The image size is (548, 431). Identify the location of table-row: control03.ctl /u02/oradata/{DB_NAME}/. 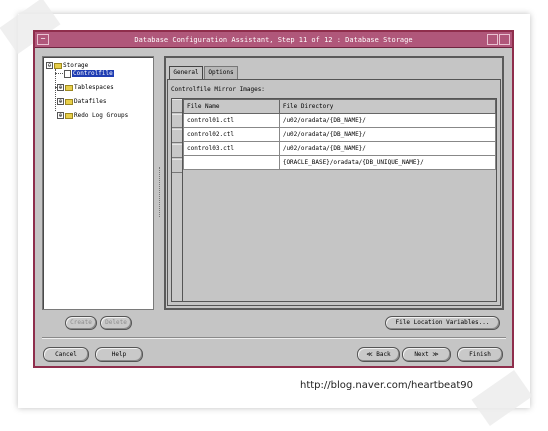
(340, 148).